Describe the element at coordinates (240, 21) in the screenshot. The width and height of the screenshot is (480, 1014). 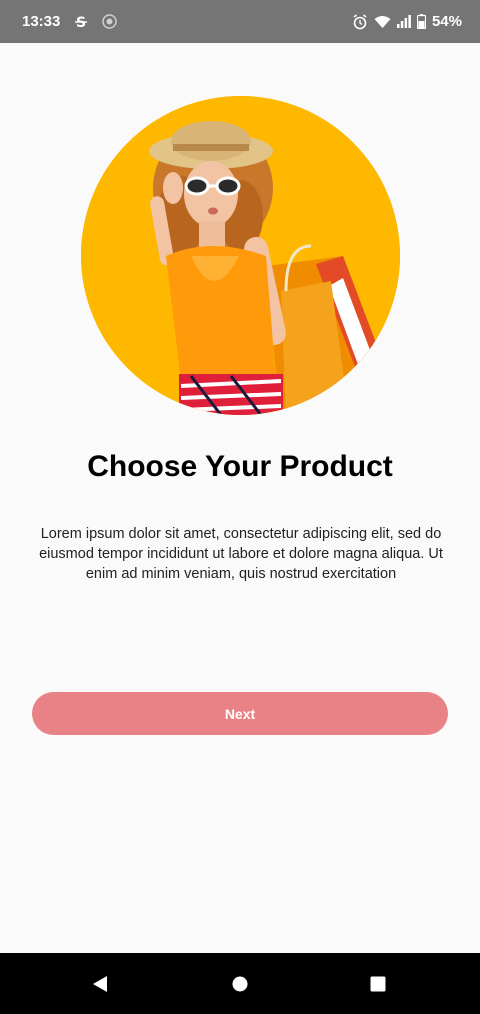
I see `status-bar: 13:33 S 54%` at that location.